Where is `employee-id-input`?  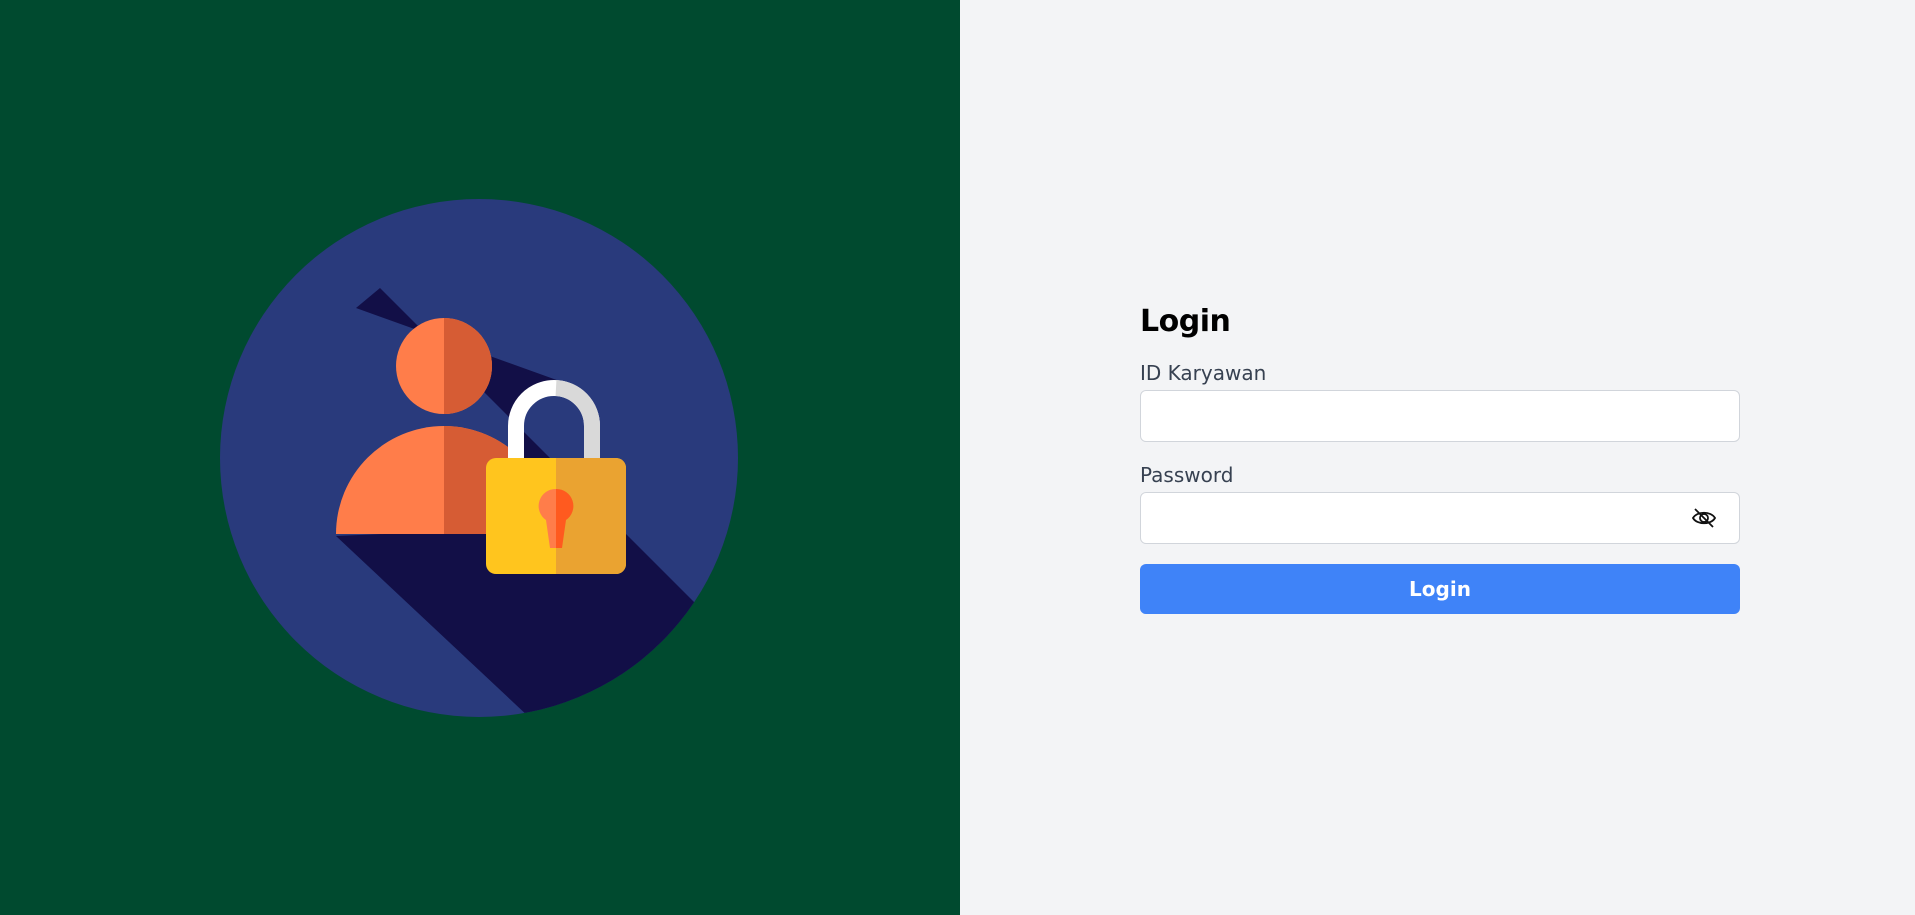
employee-id-input is located at coordinates (1440, 416).